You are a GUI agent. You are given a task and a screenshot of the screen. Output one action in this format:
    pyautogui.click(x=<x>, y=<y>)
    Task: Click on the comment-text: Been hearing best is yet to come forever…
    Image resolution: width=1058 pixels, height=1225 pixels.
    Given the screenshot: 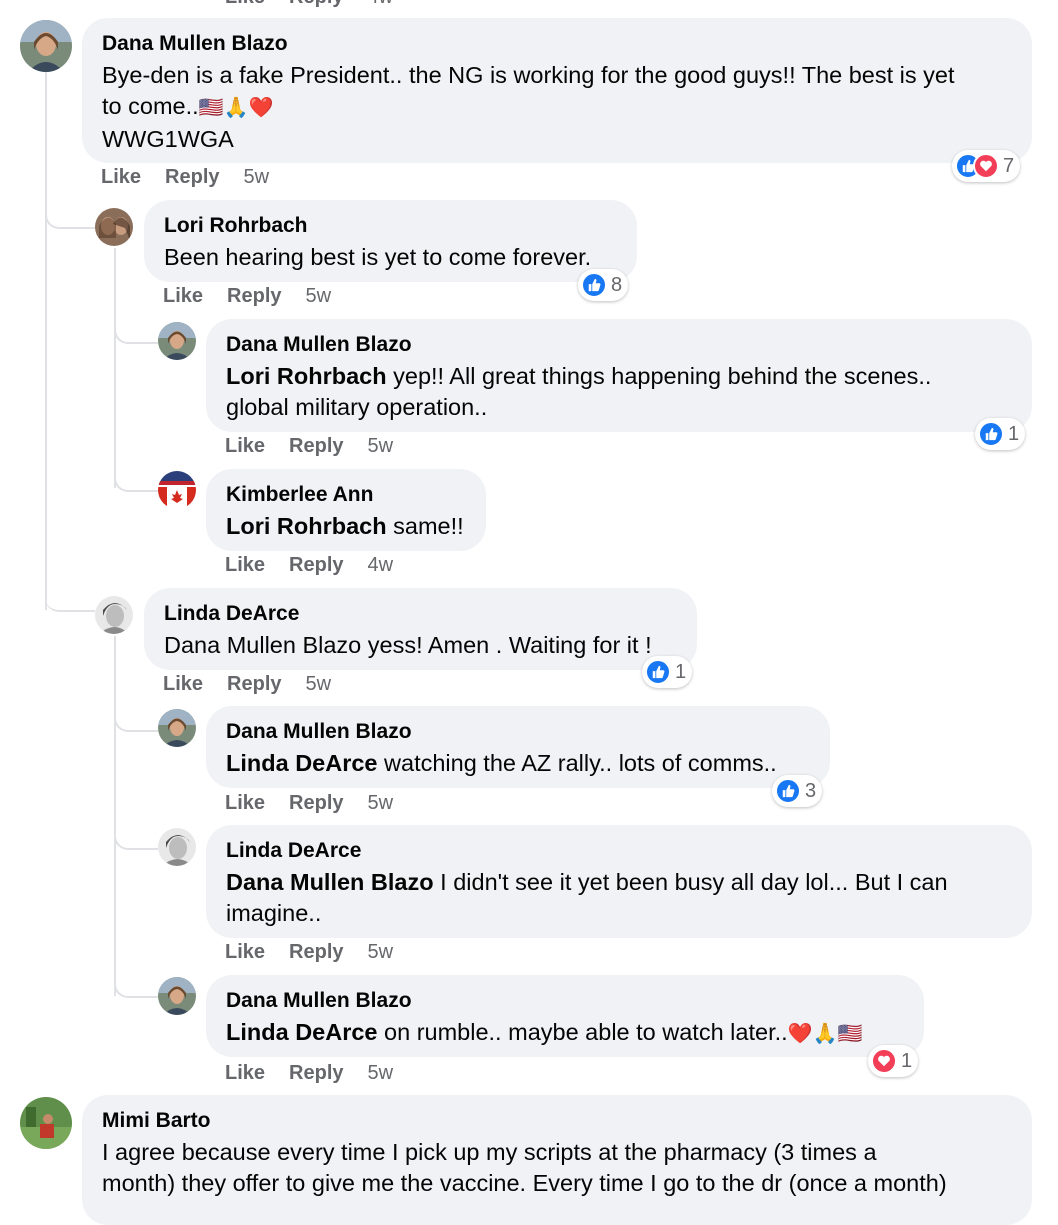 What is the action you would take?
    pyautogui.click(x=378, y=257)
    